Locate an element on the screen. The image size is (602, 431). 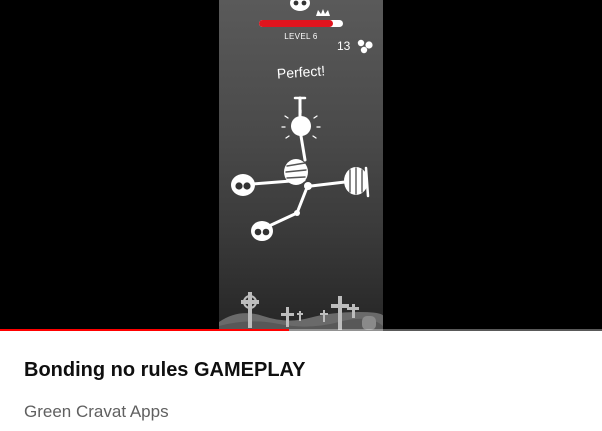
skull-icon is located at coordinates (300, 5).